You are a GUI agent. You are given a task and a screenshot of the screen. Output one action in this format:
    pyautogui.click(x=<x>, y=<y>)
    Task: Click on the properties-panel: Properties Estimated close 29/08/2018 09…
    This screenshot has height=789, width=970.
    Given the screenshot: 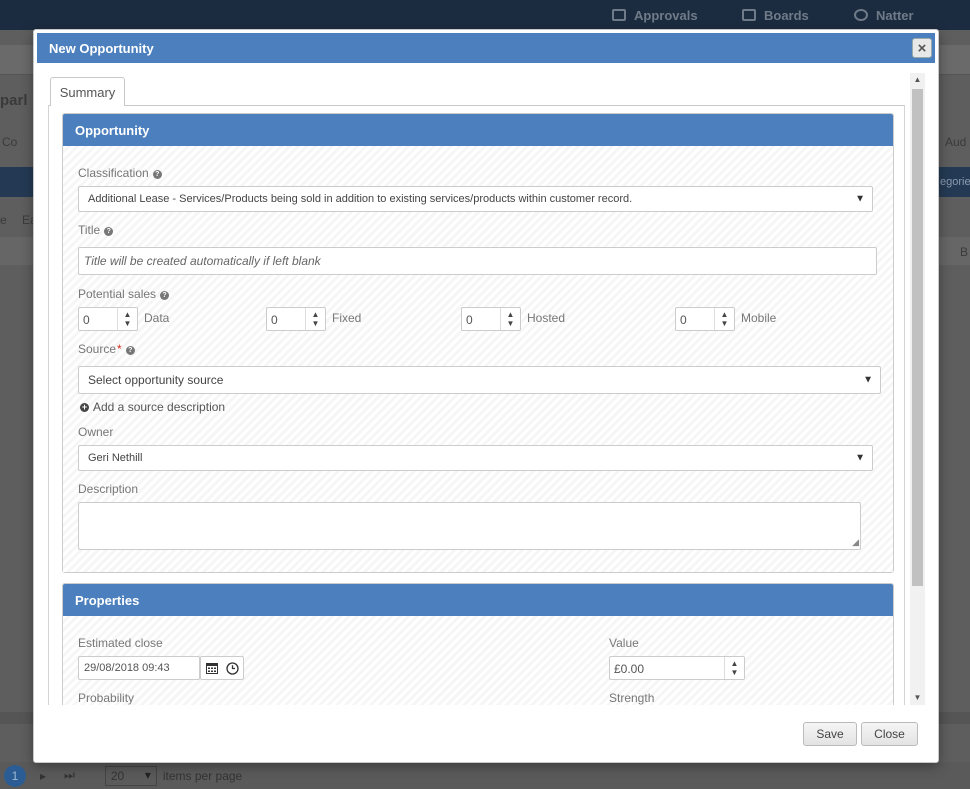 What is the action you would take?
    pyautogui.click(x=478, y=644)
    